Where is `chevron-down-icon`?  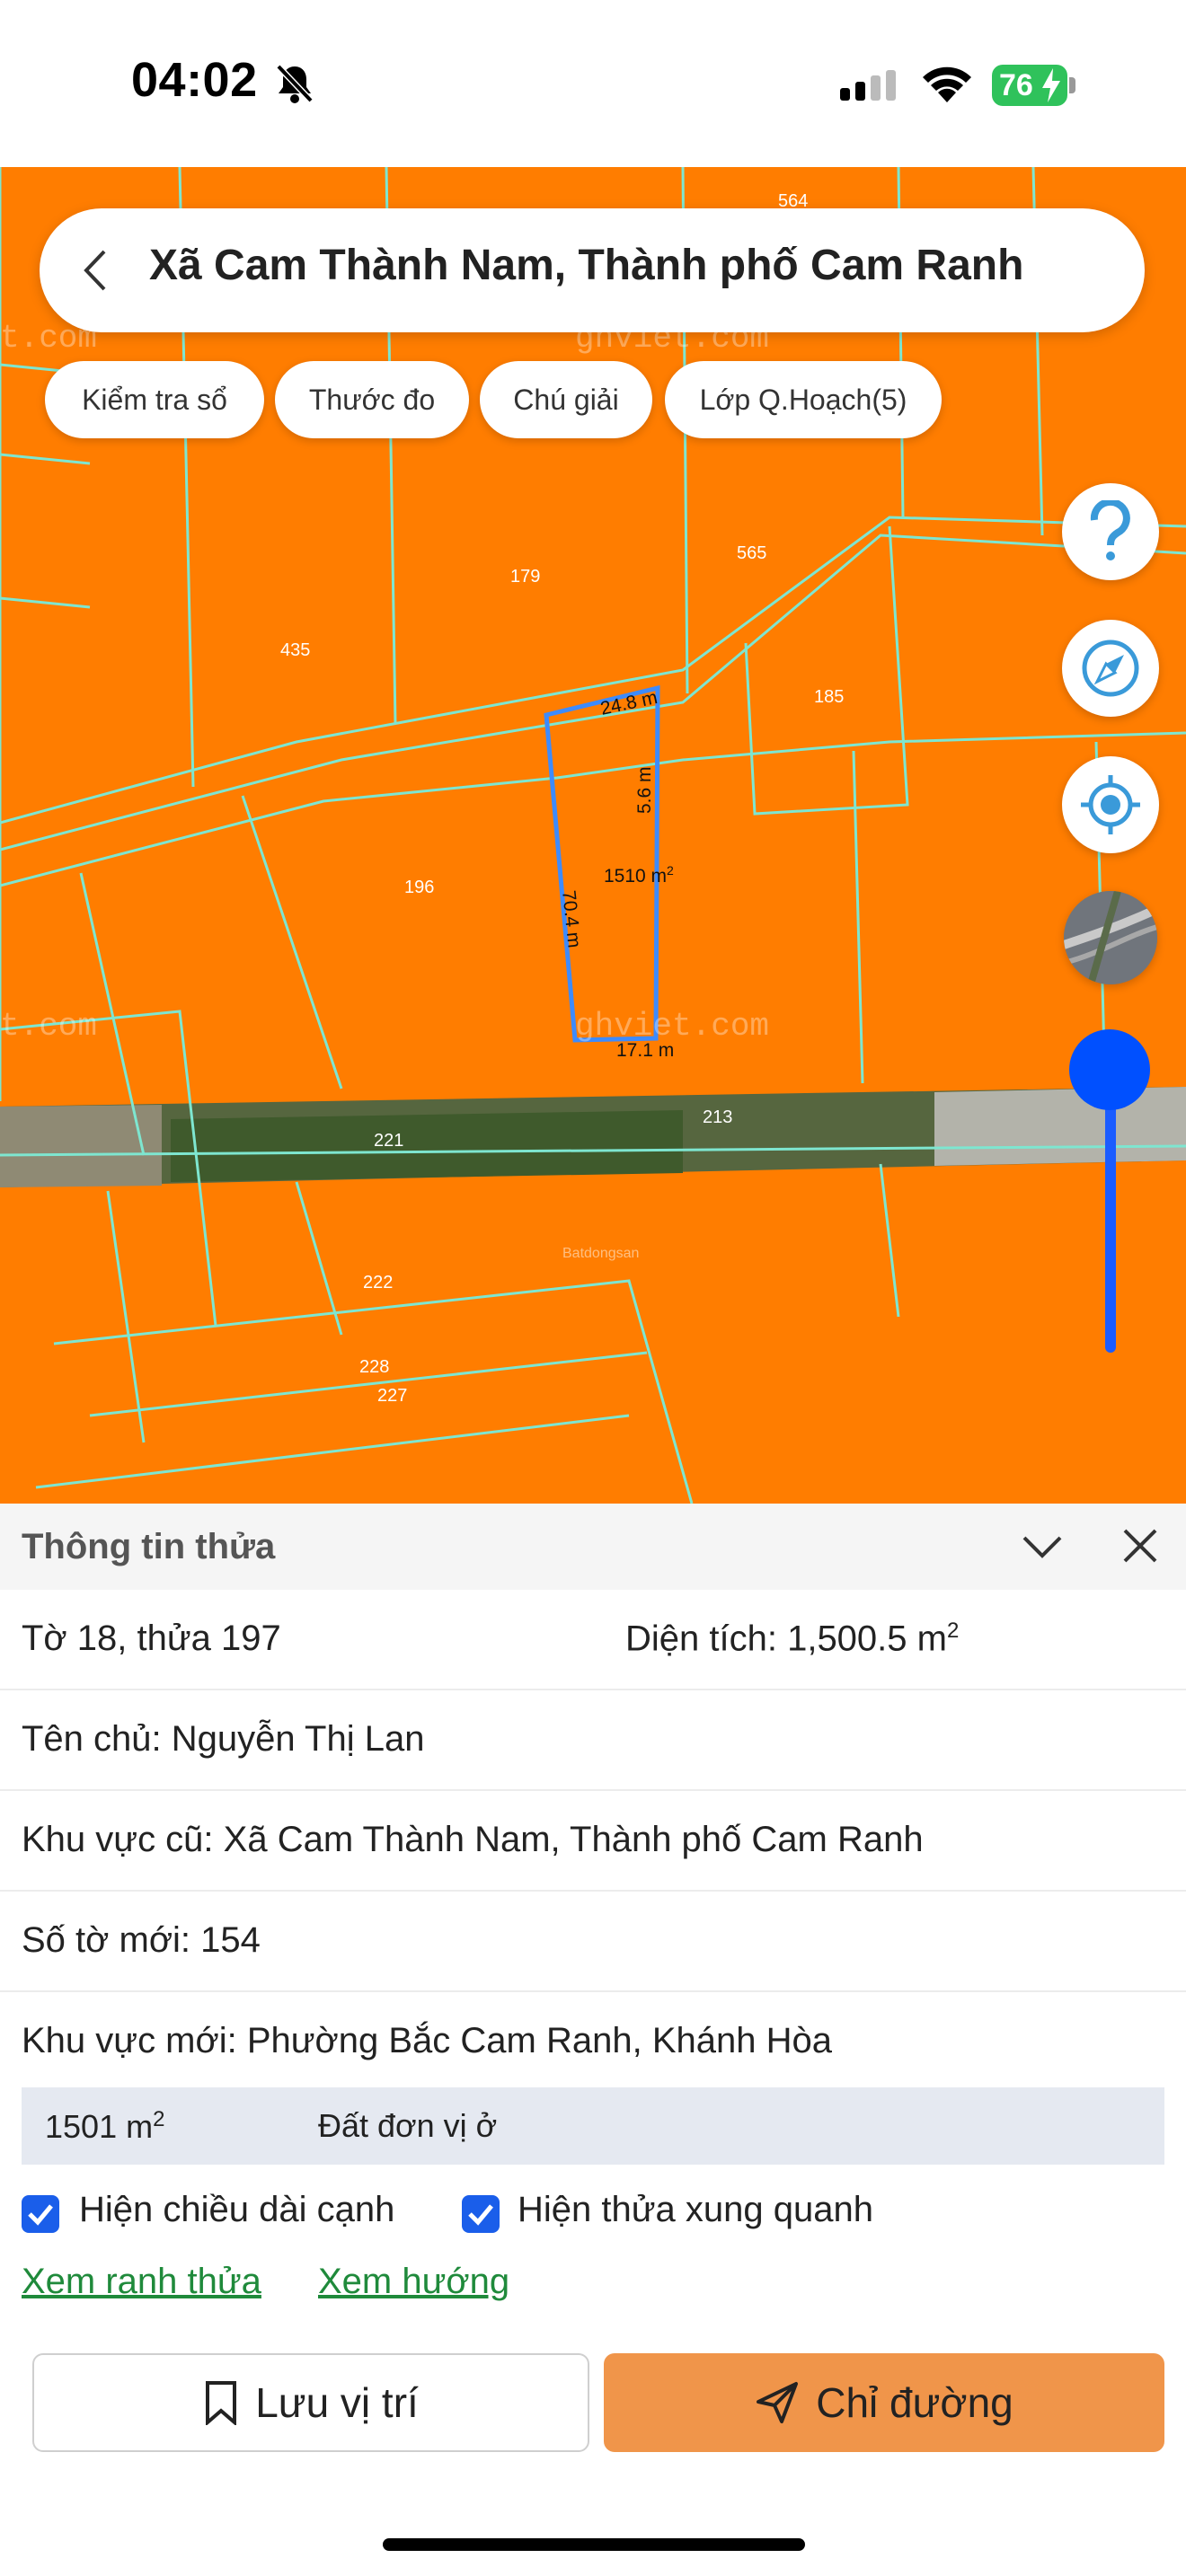 chevron-down-icon is located at coordinates (1042, 1547).